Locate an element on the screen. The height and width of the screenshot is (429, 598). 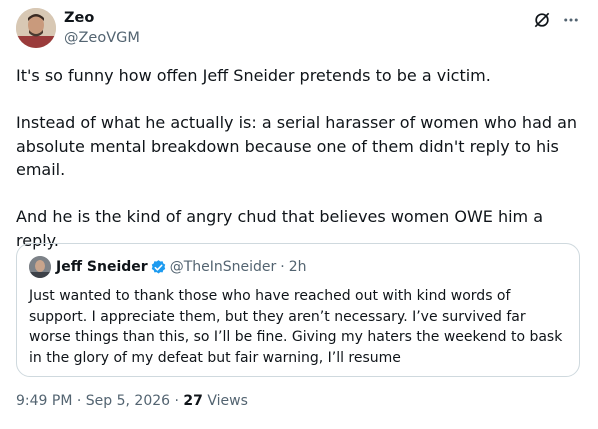
tweet-footer: 9:49 PM · Sep 5, 2026 · 27 Views is located at coordinates (132, 401).